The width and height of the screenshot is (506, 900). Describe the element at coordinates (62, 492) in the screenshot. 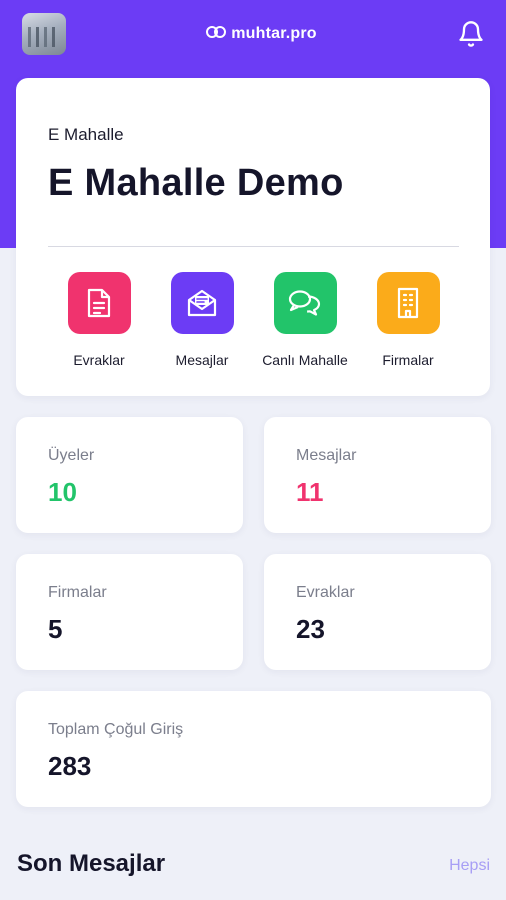

I see `stat-value: 10` at that location.